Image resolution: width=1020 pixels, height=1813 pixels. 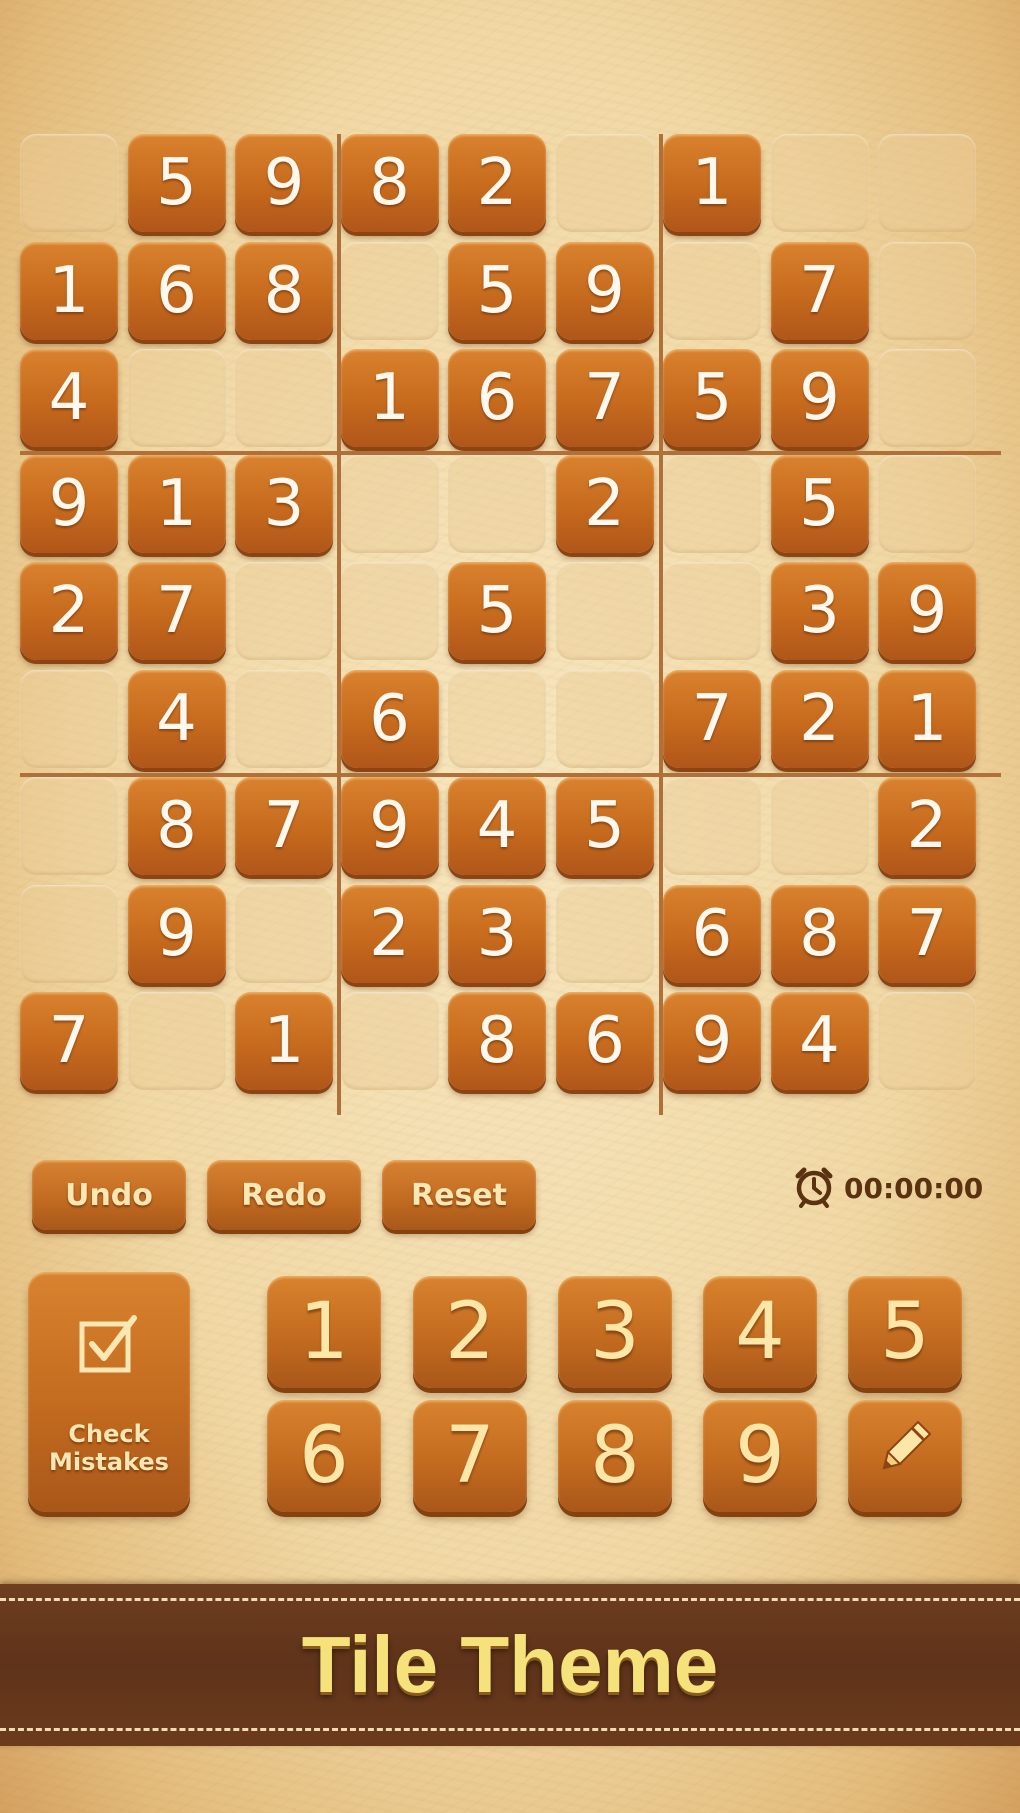 What do you see at coordinates (176, 611) in the screenshot?
I see `board-cell-r5-c2: 7` at bounding box center [176, 611].